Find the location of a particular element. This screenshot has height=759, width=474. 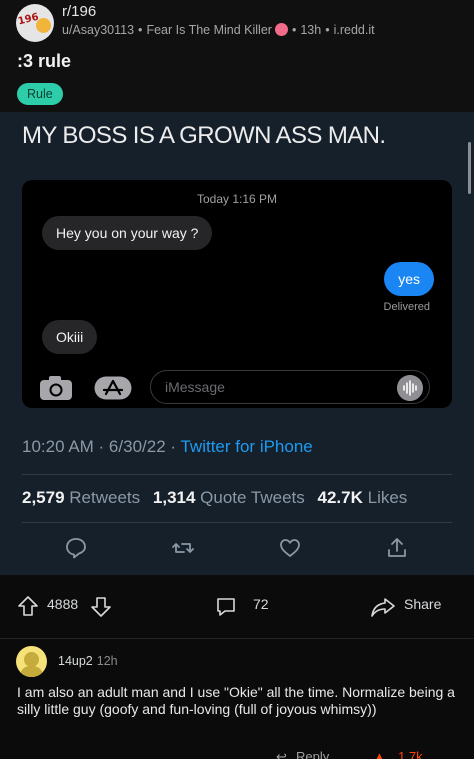

post-age: 13h is located at coordinates (311, 30).